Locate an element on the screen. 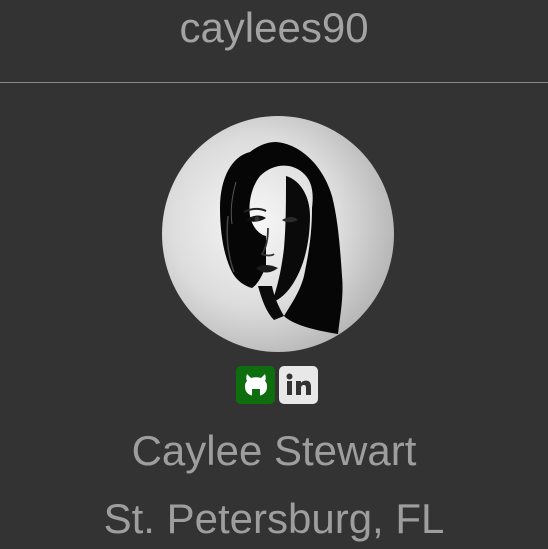 The width and height of the screenshot is (548, 549). github-link is located at coordinates (255, 385).